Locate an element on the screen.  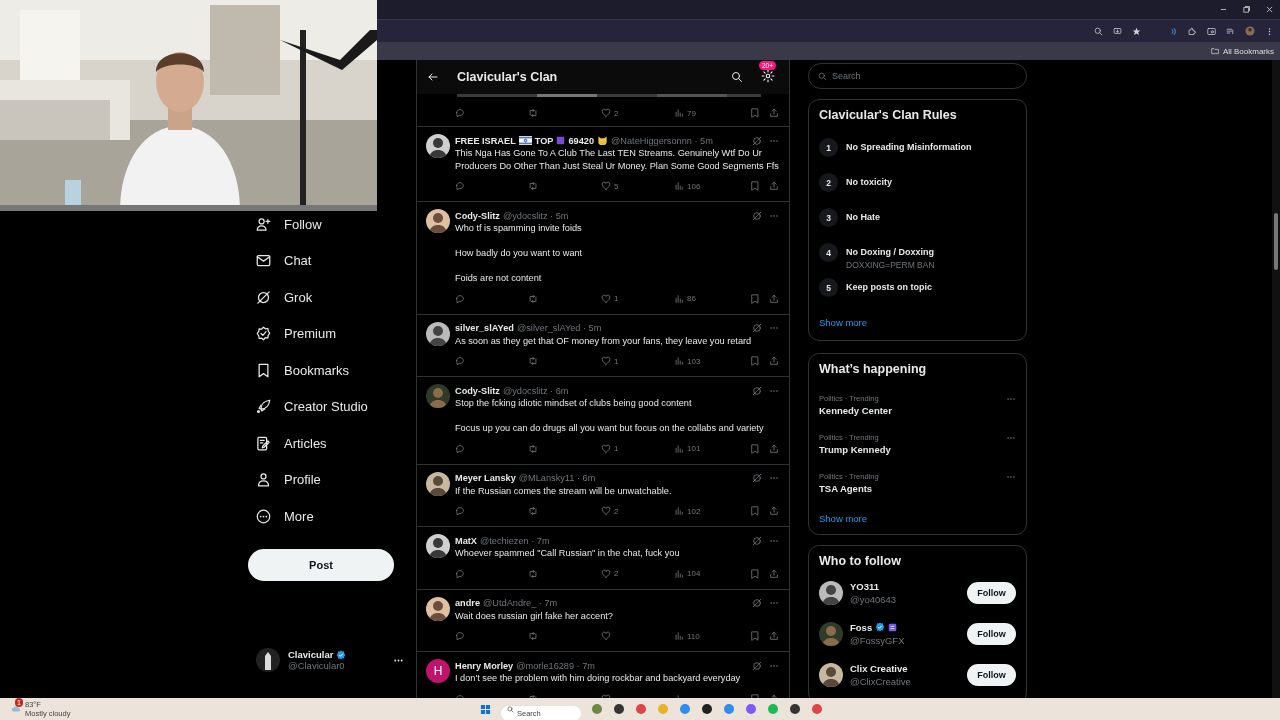
search-field: Search is located at coordinates (917, 76).